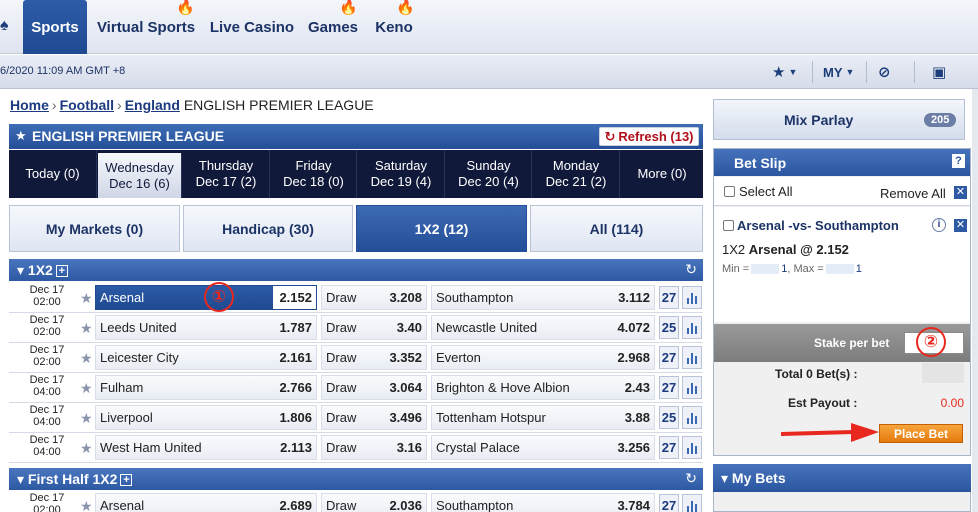  I want to click on away-odds-cell: Tottenham Hotspur 3.88, so click(543, 417).